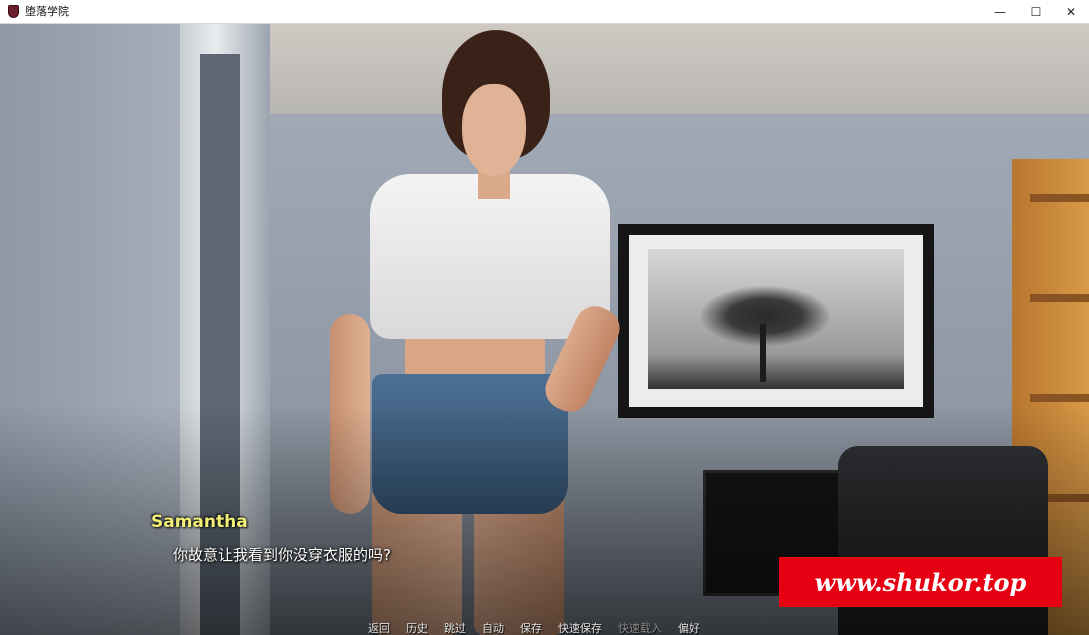  I want to click on watermark-banner: www.shukor.top, so click(920, 582).